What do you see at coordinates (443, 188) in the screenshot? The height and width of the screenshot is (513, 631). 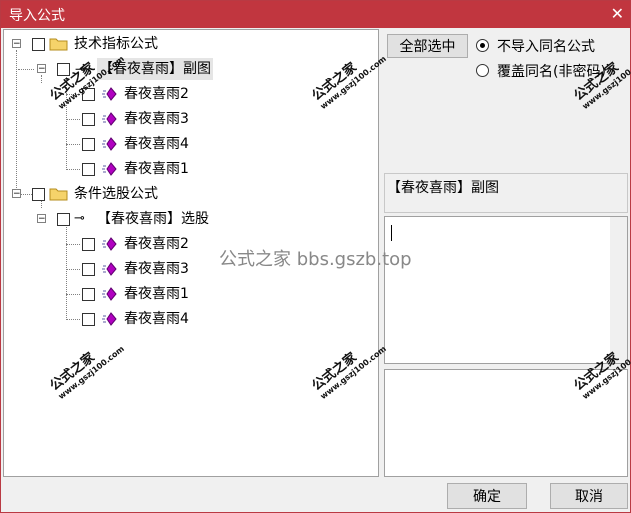 I see `selected-formula-label: 【春夜喜雨】副图` at bounding box center [443, 188].